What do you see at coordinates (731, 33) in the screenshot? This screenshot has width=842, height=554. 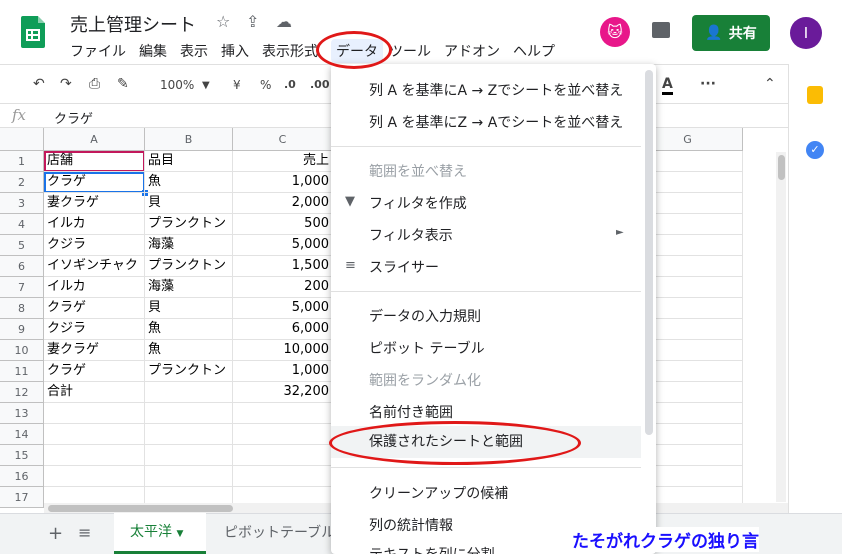 I see `share-button: 👤 共有` at bounding box center [731, 33].